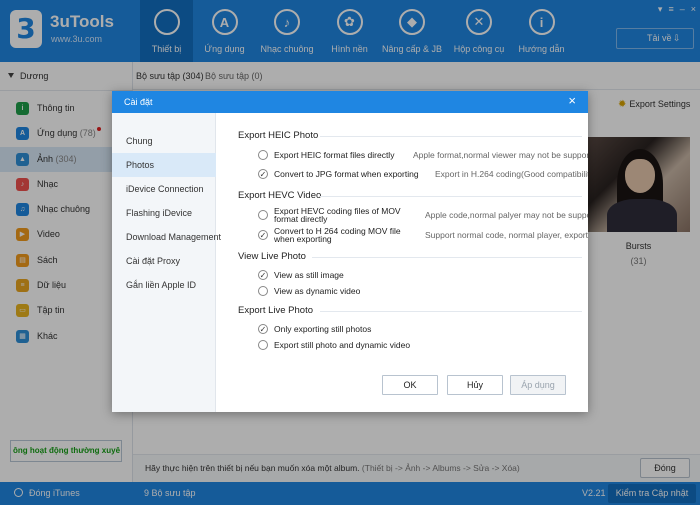 This screenshot has height=505, width=700. I want to click on settings-menu-item-3: Flashing iDevice, so click(164, 213).